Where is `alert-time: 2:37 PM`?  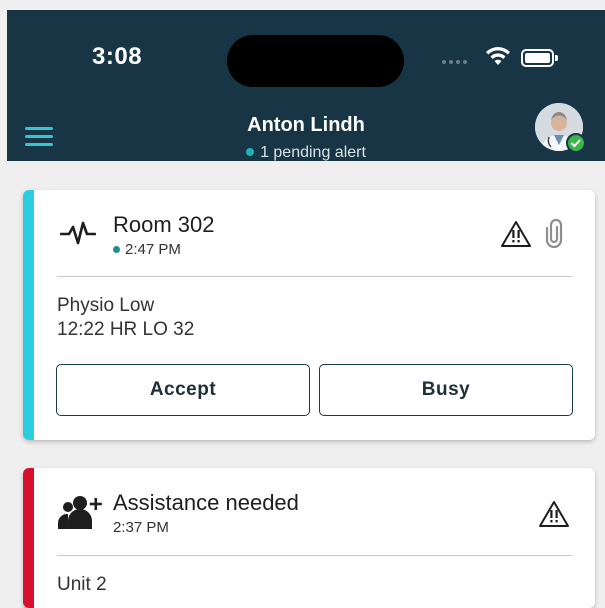 alert-time: 2:37 PM is located at coordinates (141, 527).